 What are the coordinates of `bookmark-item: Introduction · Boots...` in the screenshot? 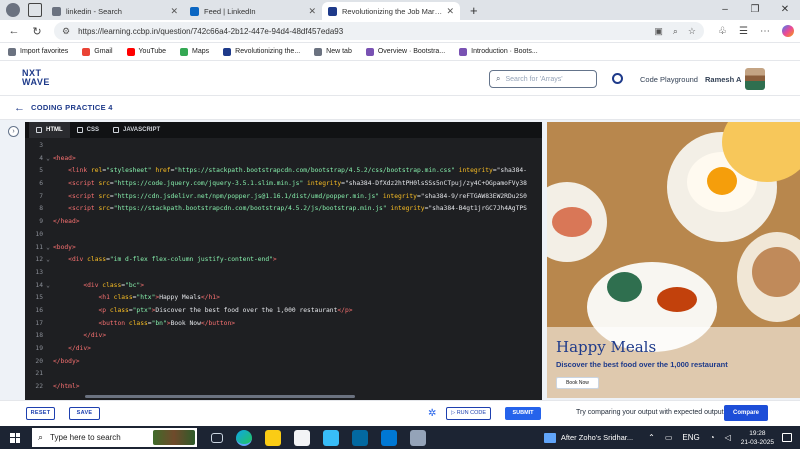 It's located at (498, 51).